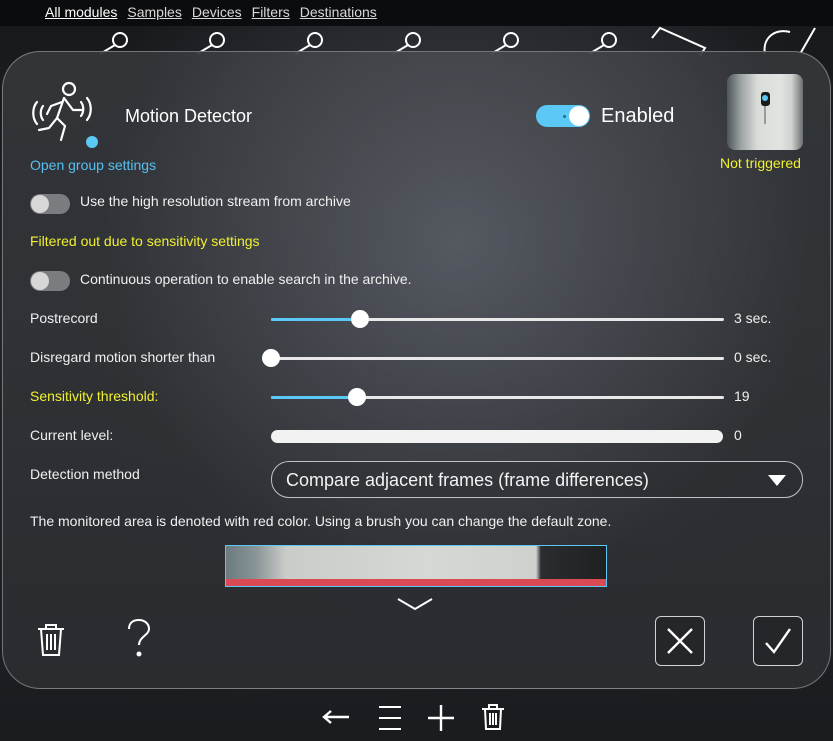  Describe the element at coordinates (64, 318) in the screenshot. I see `postrecord-label: Postrecord` at that location.